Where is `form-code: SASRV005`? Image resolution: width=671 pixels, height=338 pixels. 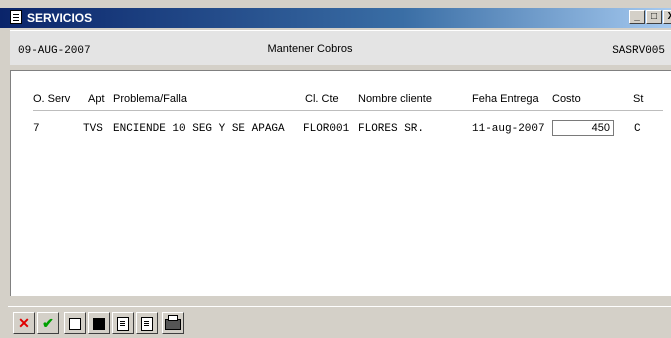
form-code: SASRV005 is located at coordinates (638, 51).